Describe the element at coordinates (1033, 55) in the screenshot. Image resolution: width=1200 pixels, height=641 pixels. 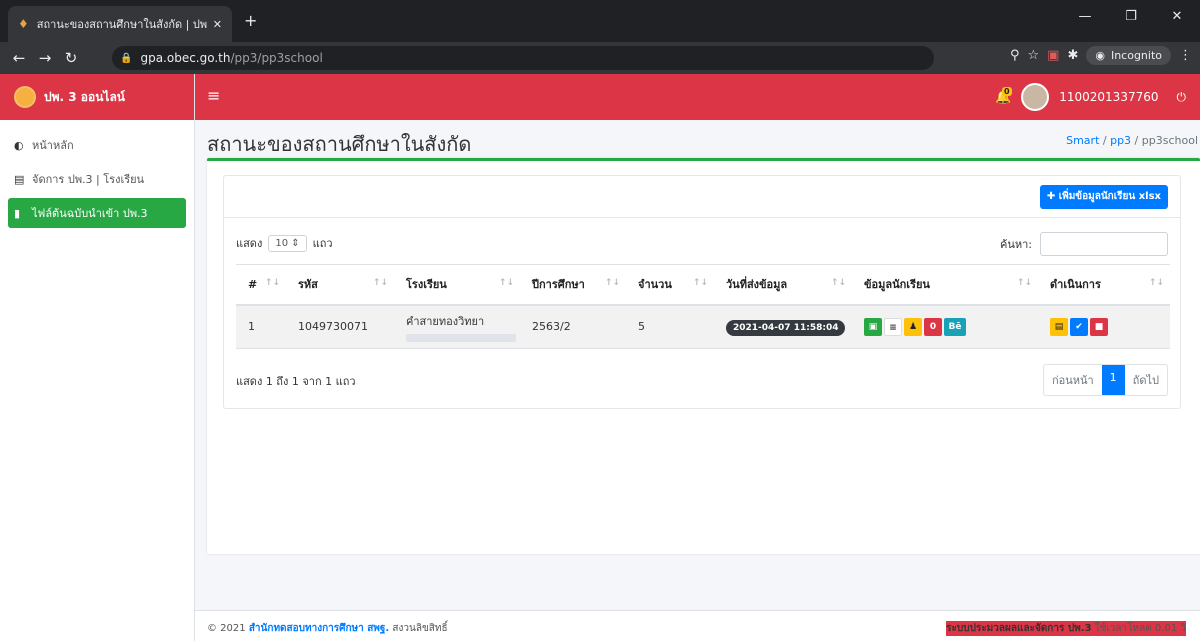
I see `bookmark-star-icon: ☆` at that location.